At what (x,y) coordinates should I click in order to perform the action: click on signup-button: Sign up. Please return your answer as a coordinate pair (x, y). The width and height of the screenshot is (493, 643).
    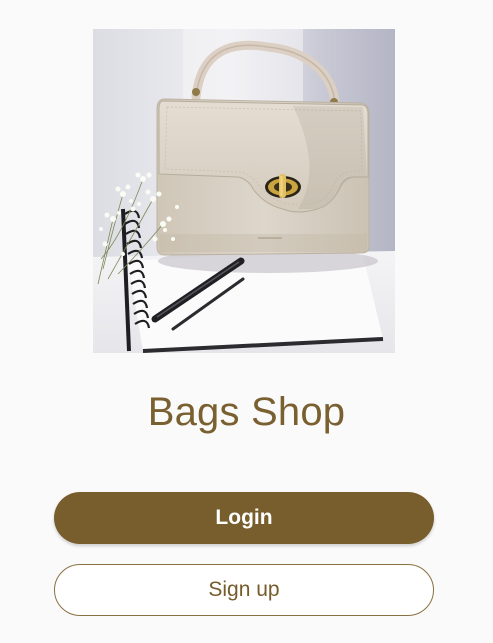
    Looking at the image, I should click on (244, 590).